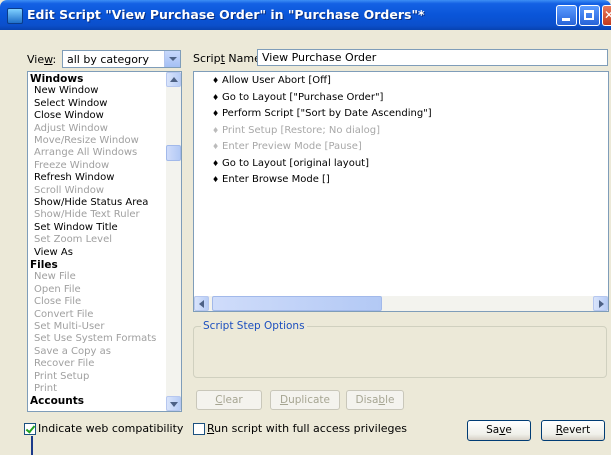 This screenshot has width=611, height=455. What do you see at coordinates (573, 430) in the screenshot?
I see `revert-button: Revert` at bounding box center [573, 430].